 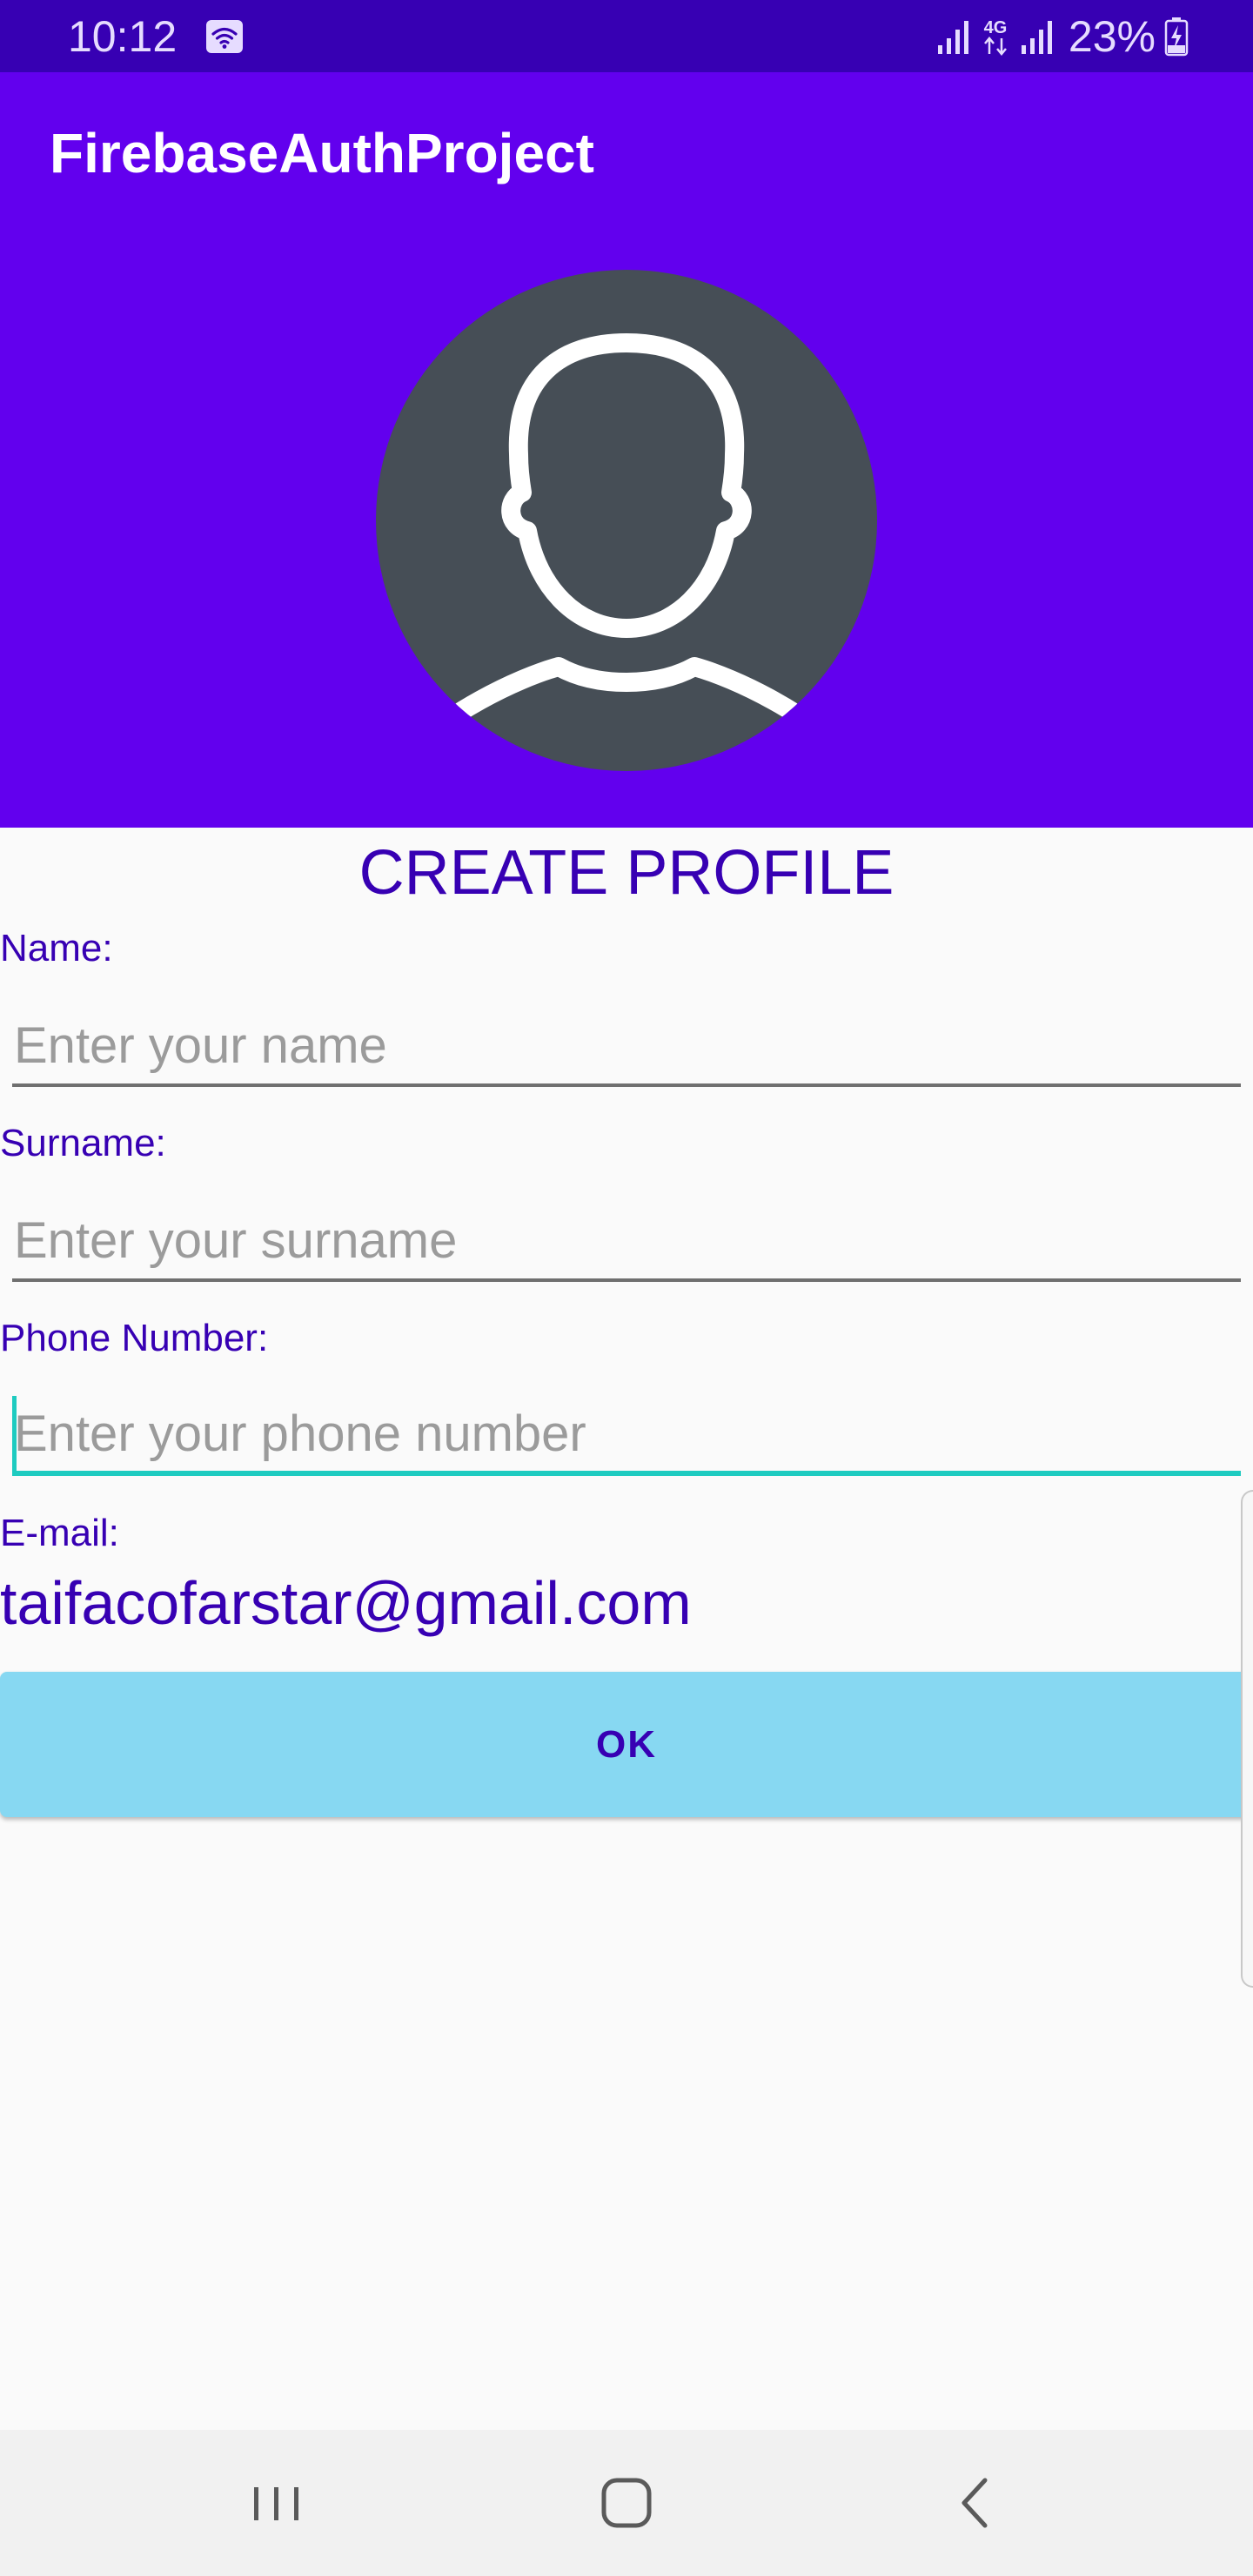 What do you see at coordinates (322, 153) in the screenshot?
I see `app-title: FirebaseAuthProject` at bounding box center [322, 153].